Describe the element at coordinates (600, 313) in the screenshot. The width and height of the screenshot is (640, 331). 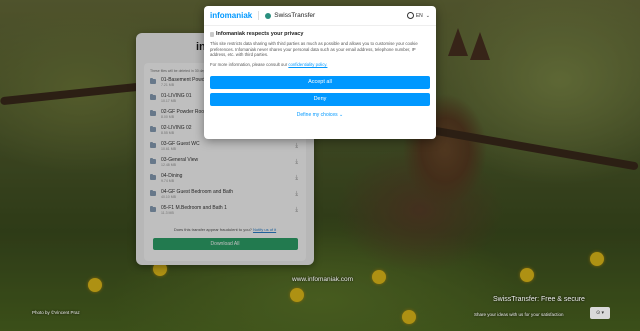
I see `feedback-select: ⊙ ▾` at that location.